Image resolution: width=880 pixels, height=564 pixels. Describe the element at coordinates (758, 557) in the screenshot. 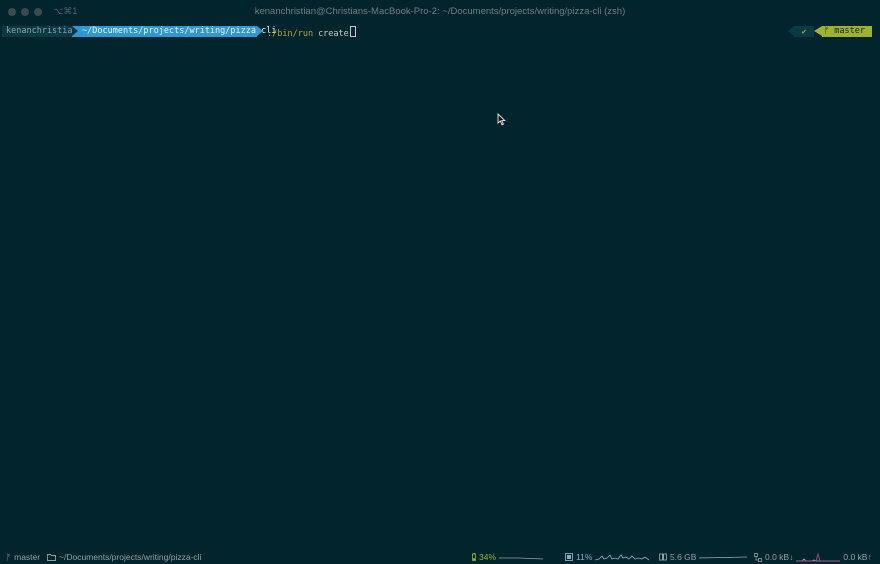

I see `network-icon` at that location.